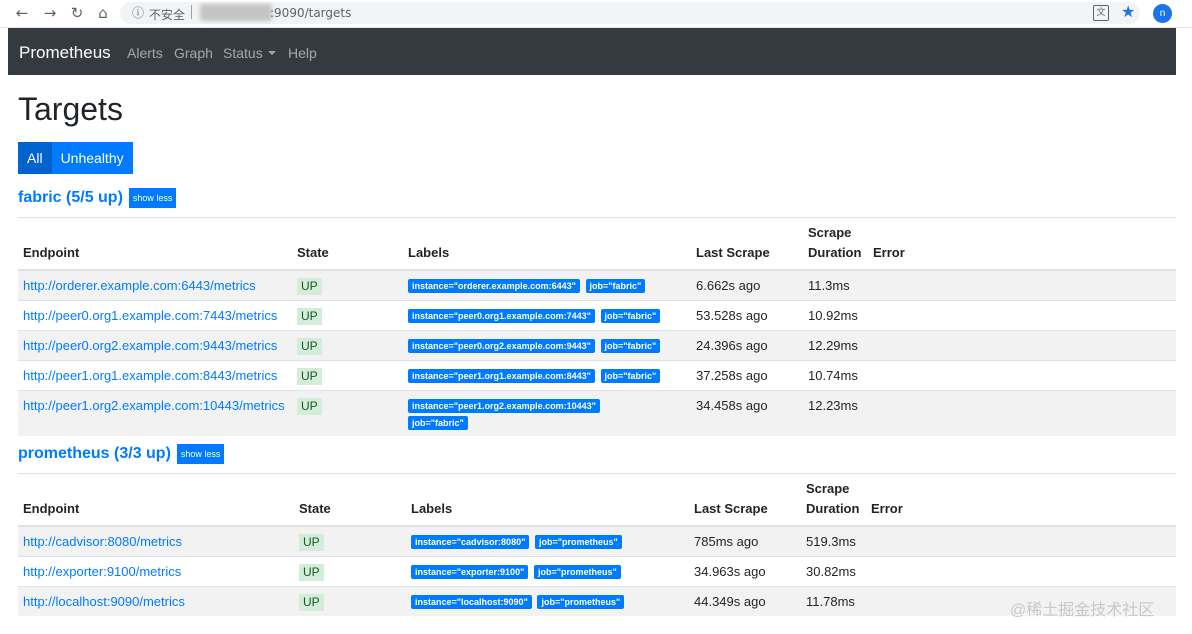 The height and width of the screenshot is (634, 1192). Describe the element at coordinates (302, 53) in the screenshot. I see `nav-help: Help` at that location.